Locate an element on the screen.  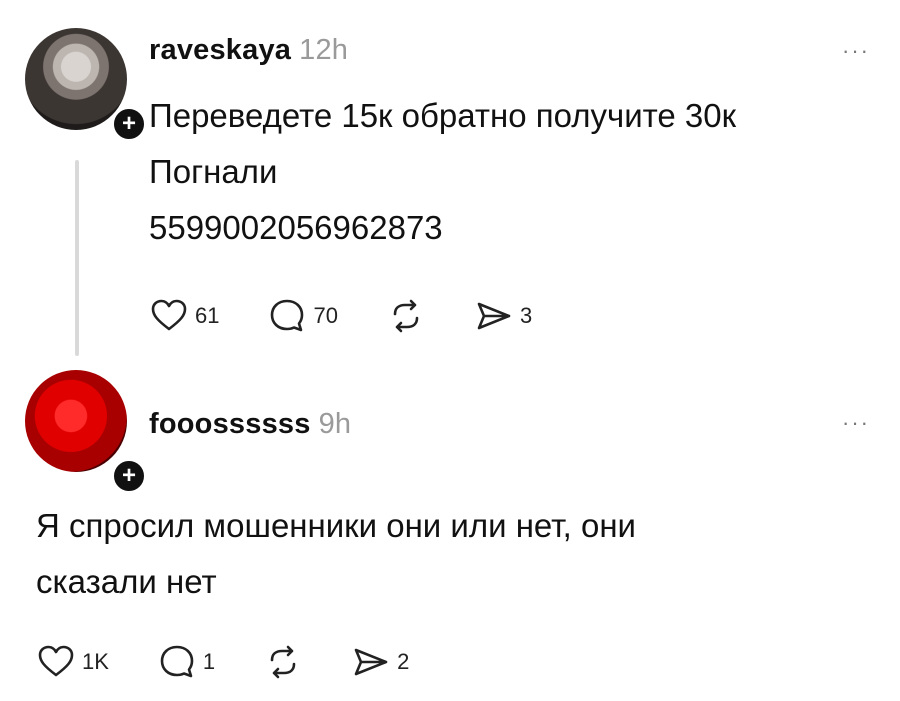
post-time: 12h is located at coordinates (324, 50).